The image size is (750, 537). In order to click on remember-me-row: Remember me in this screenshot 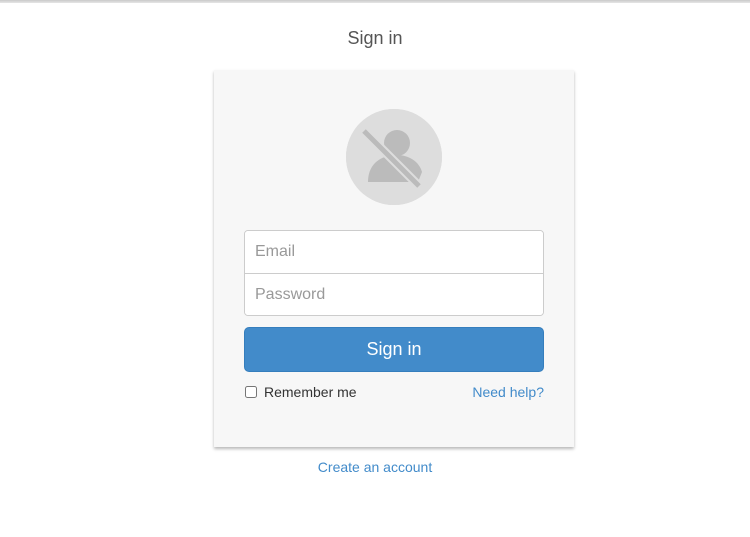, I will do `click(300, 392)`.